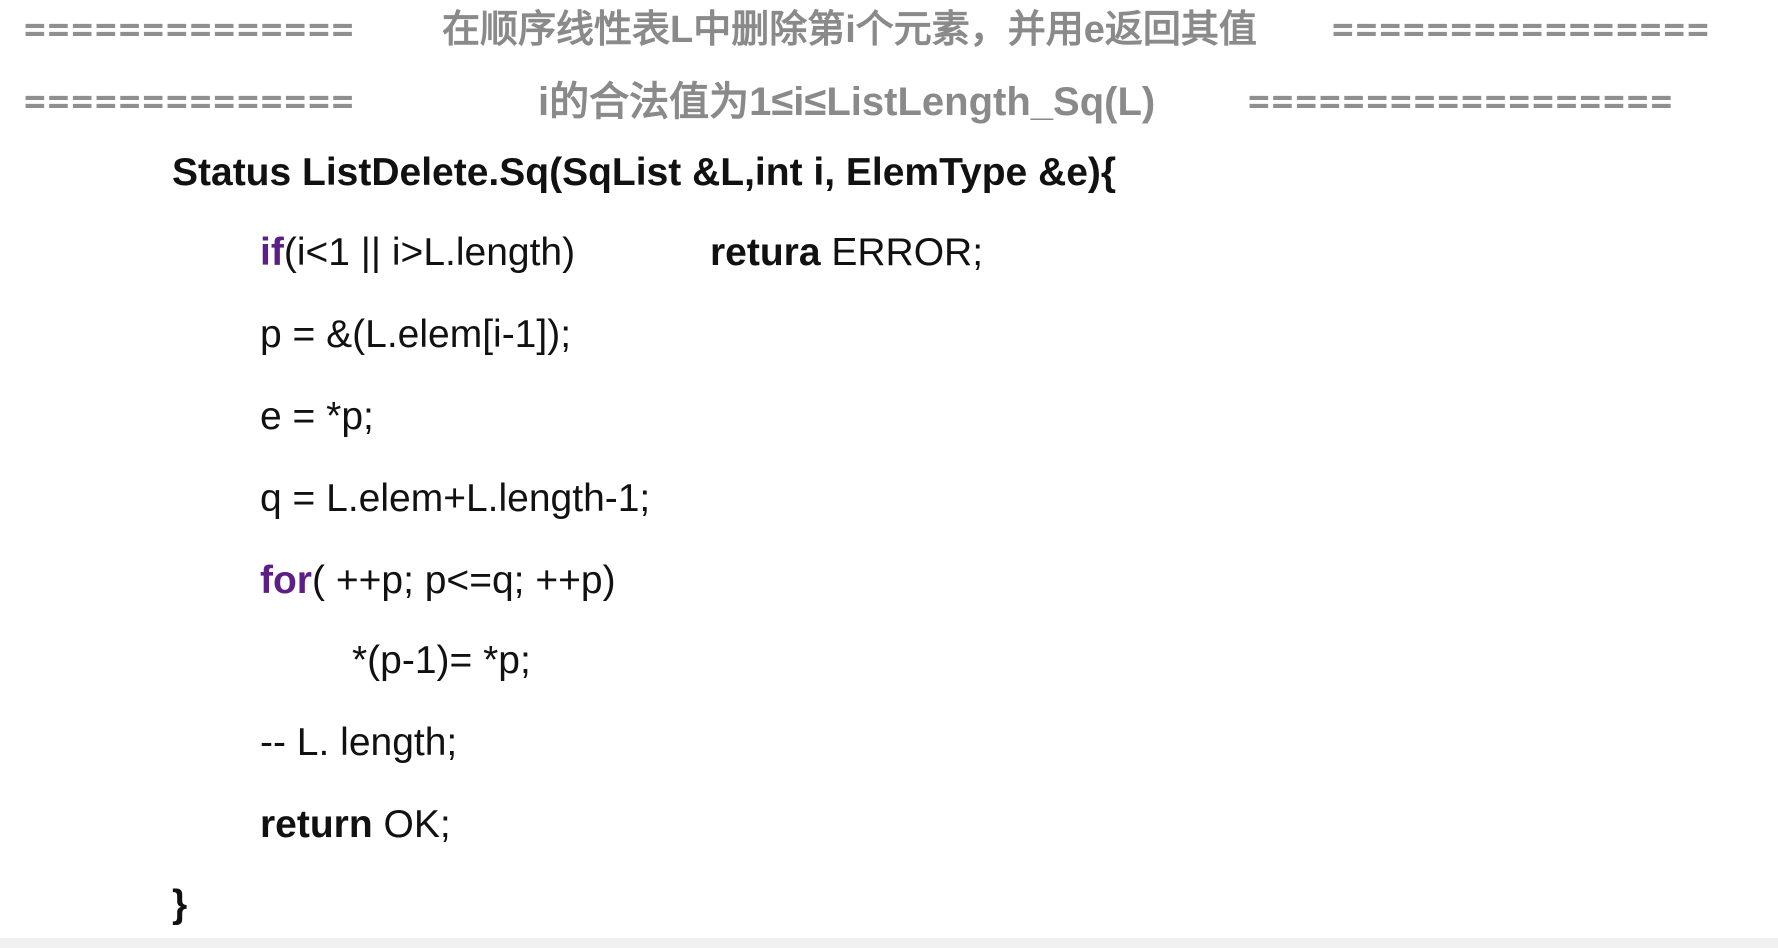 Image resolution: width=1778 pixels, height=948 pixels. I want to click on code-line-if: if(i<1 || i>L.length), so click(417, 253).